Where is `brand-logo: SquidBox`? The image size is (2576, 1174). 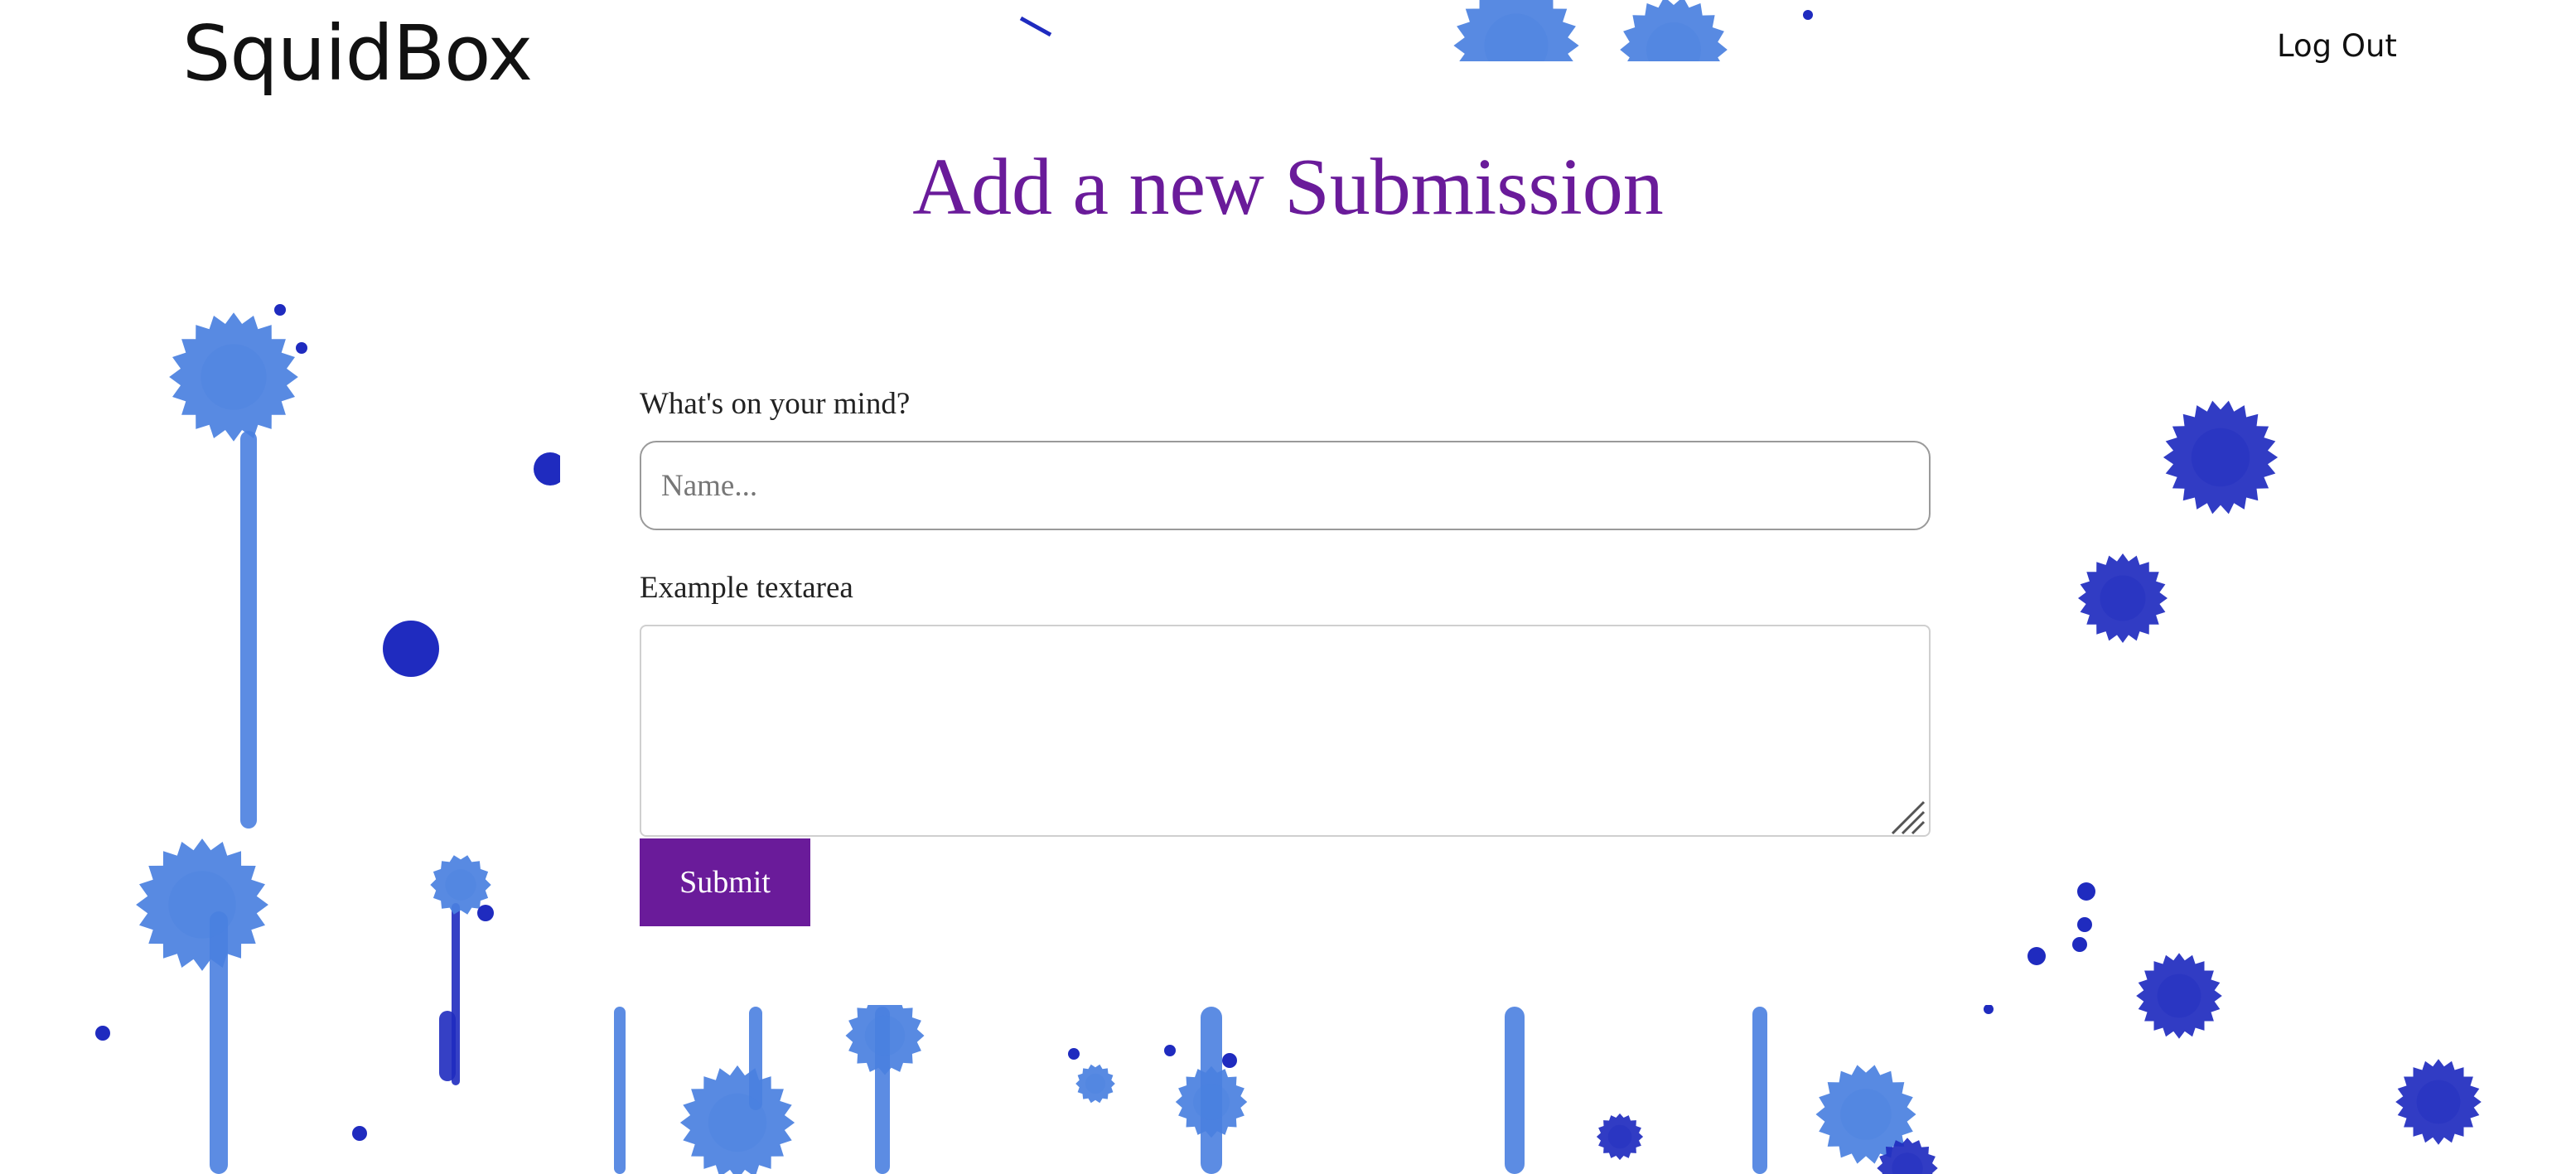
brand-logo: SquidBox is located at coordinates (357, 54).